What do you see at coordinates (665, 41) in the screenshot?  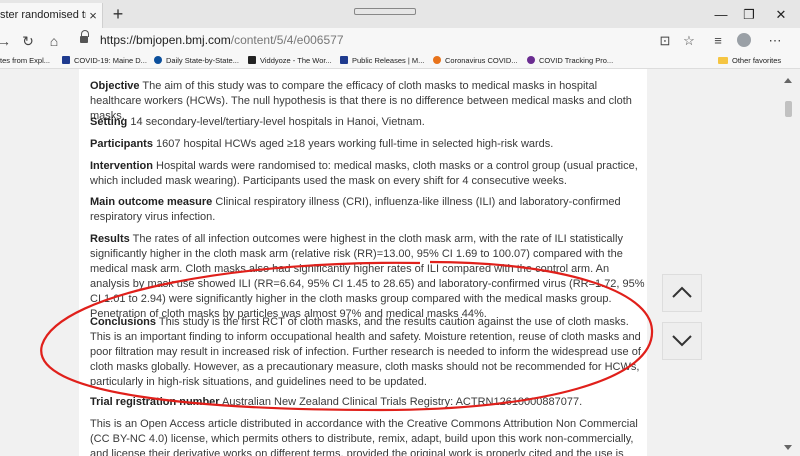 I see `read-aloud-icon: ⊡` at bounding box center [665, 41].